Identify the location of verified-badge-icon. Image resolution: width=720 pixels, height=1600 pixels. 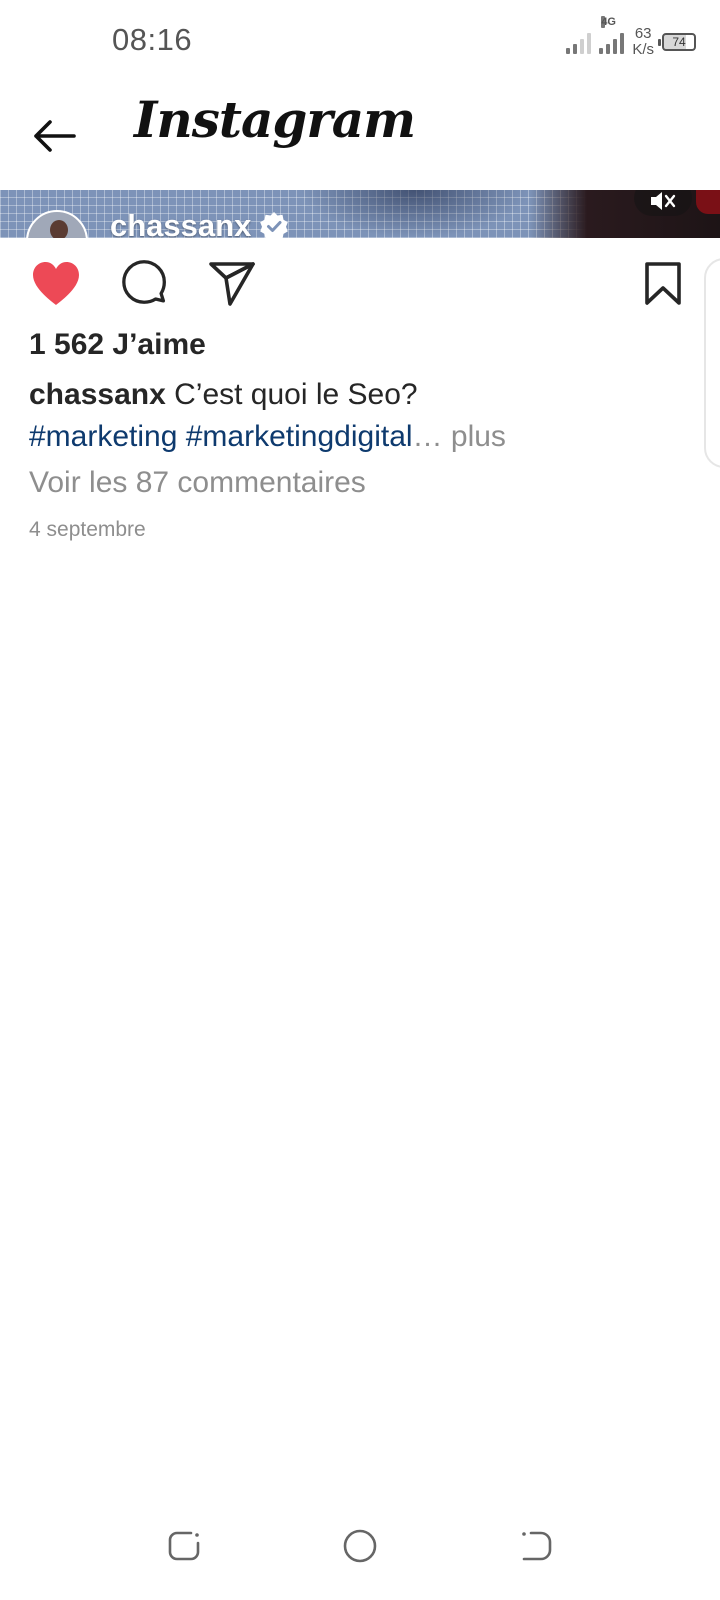
(274, 225).